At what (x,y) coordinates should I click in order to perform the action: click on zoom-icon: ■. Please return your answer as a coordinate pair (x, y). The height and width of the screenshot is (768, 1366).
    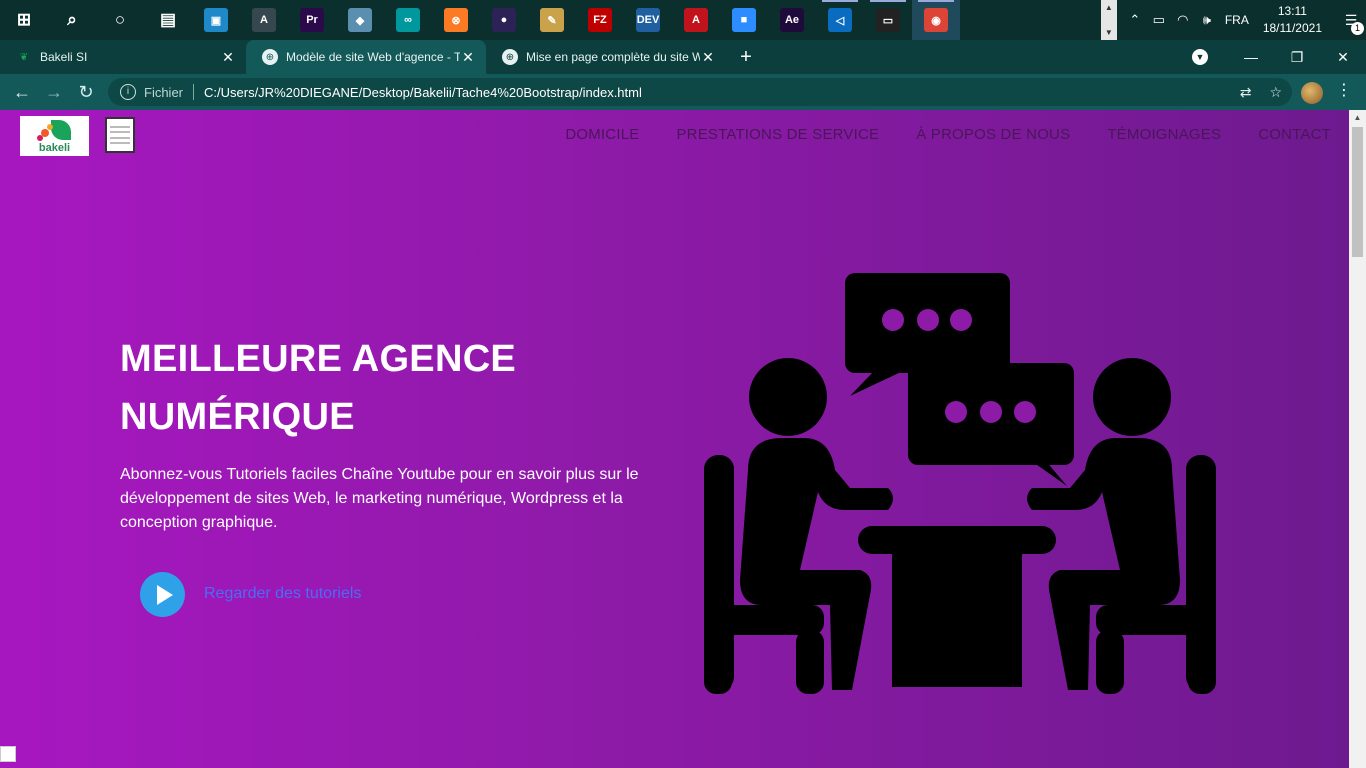
    Looking at the image, I should click on (744, 20).